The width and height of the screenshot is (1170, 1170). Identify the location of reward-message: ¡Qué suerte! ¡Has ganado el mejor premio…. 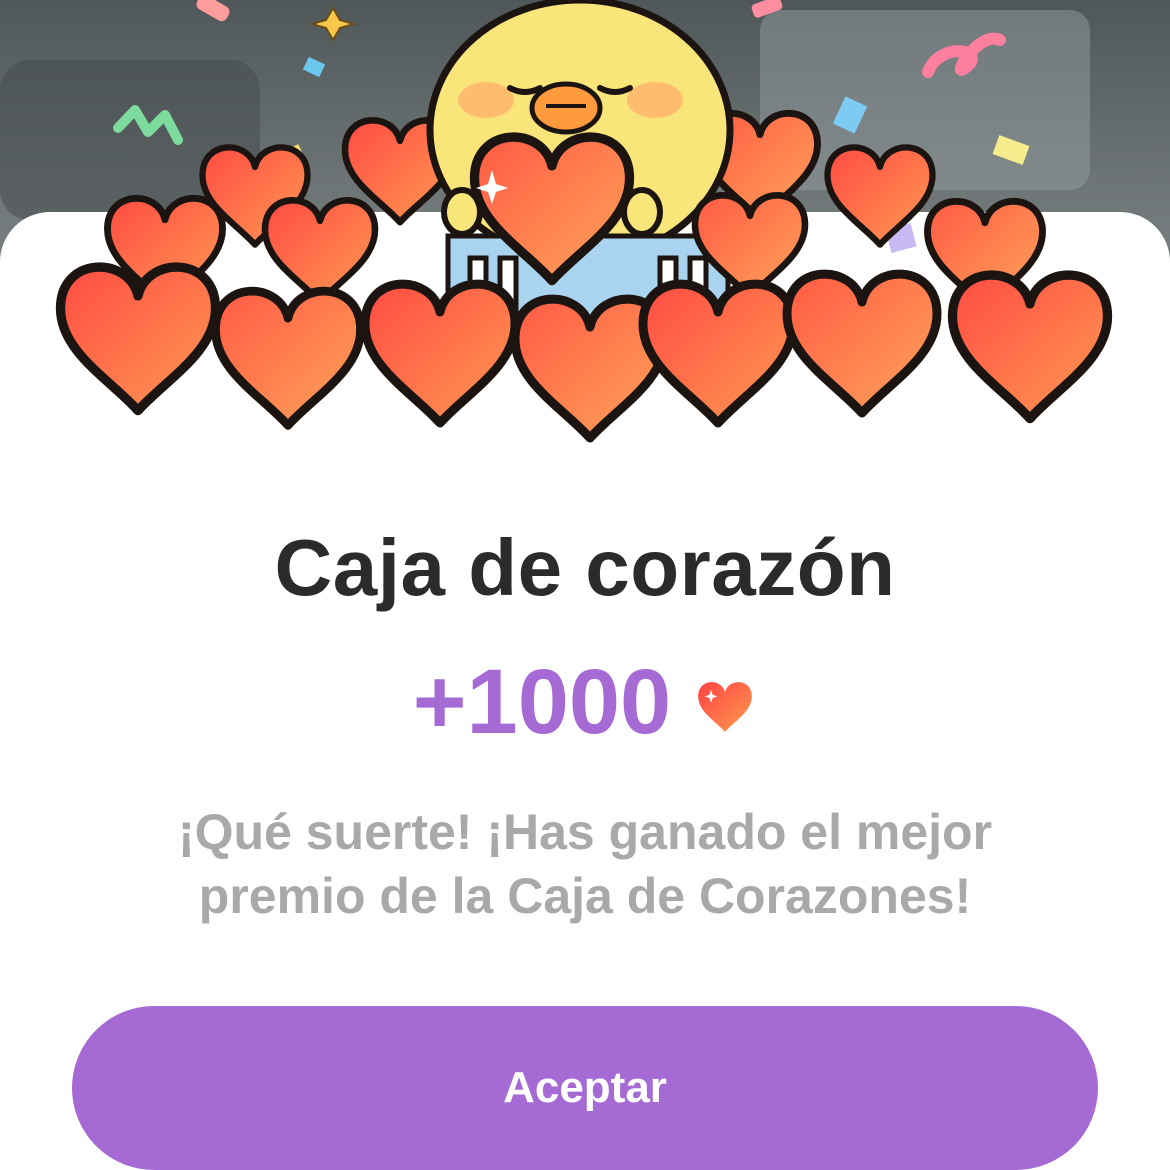
(585, 864).